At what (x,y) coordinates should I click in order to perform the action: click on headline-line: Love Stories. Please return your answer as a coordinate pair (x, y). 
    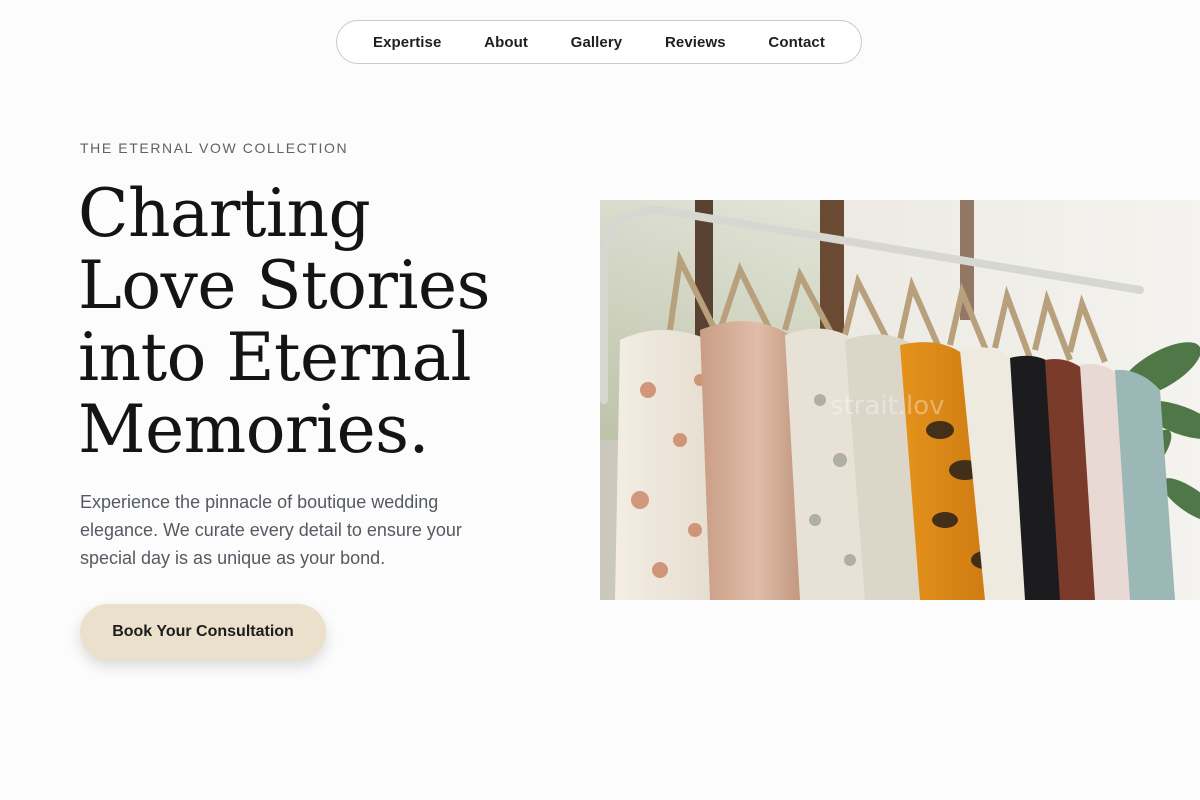
    Looking at the image, I should click on (284, 285).